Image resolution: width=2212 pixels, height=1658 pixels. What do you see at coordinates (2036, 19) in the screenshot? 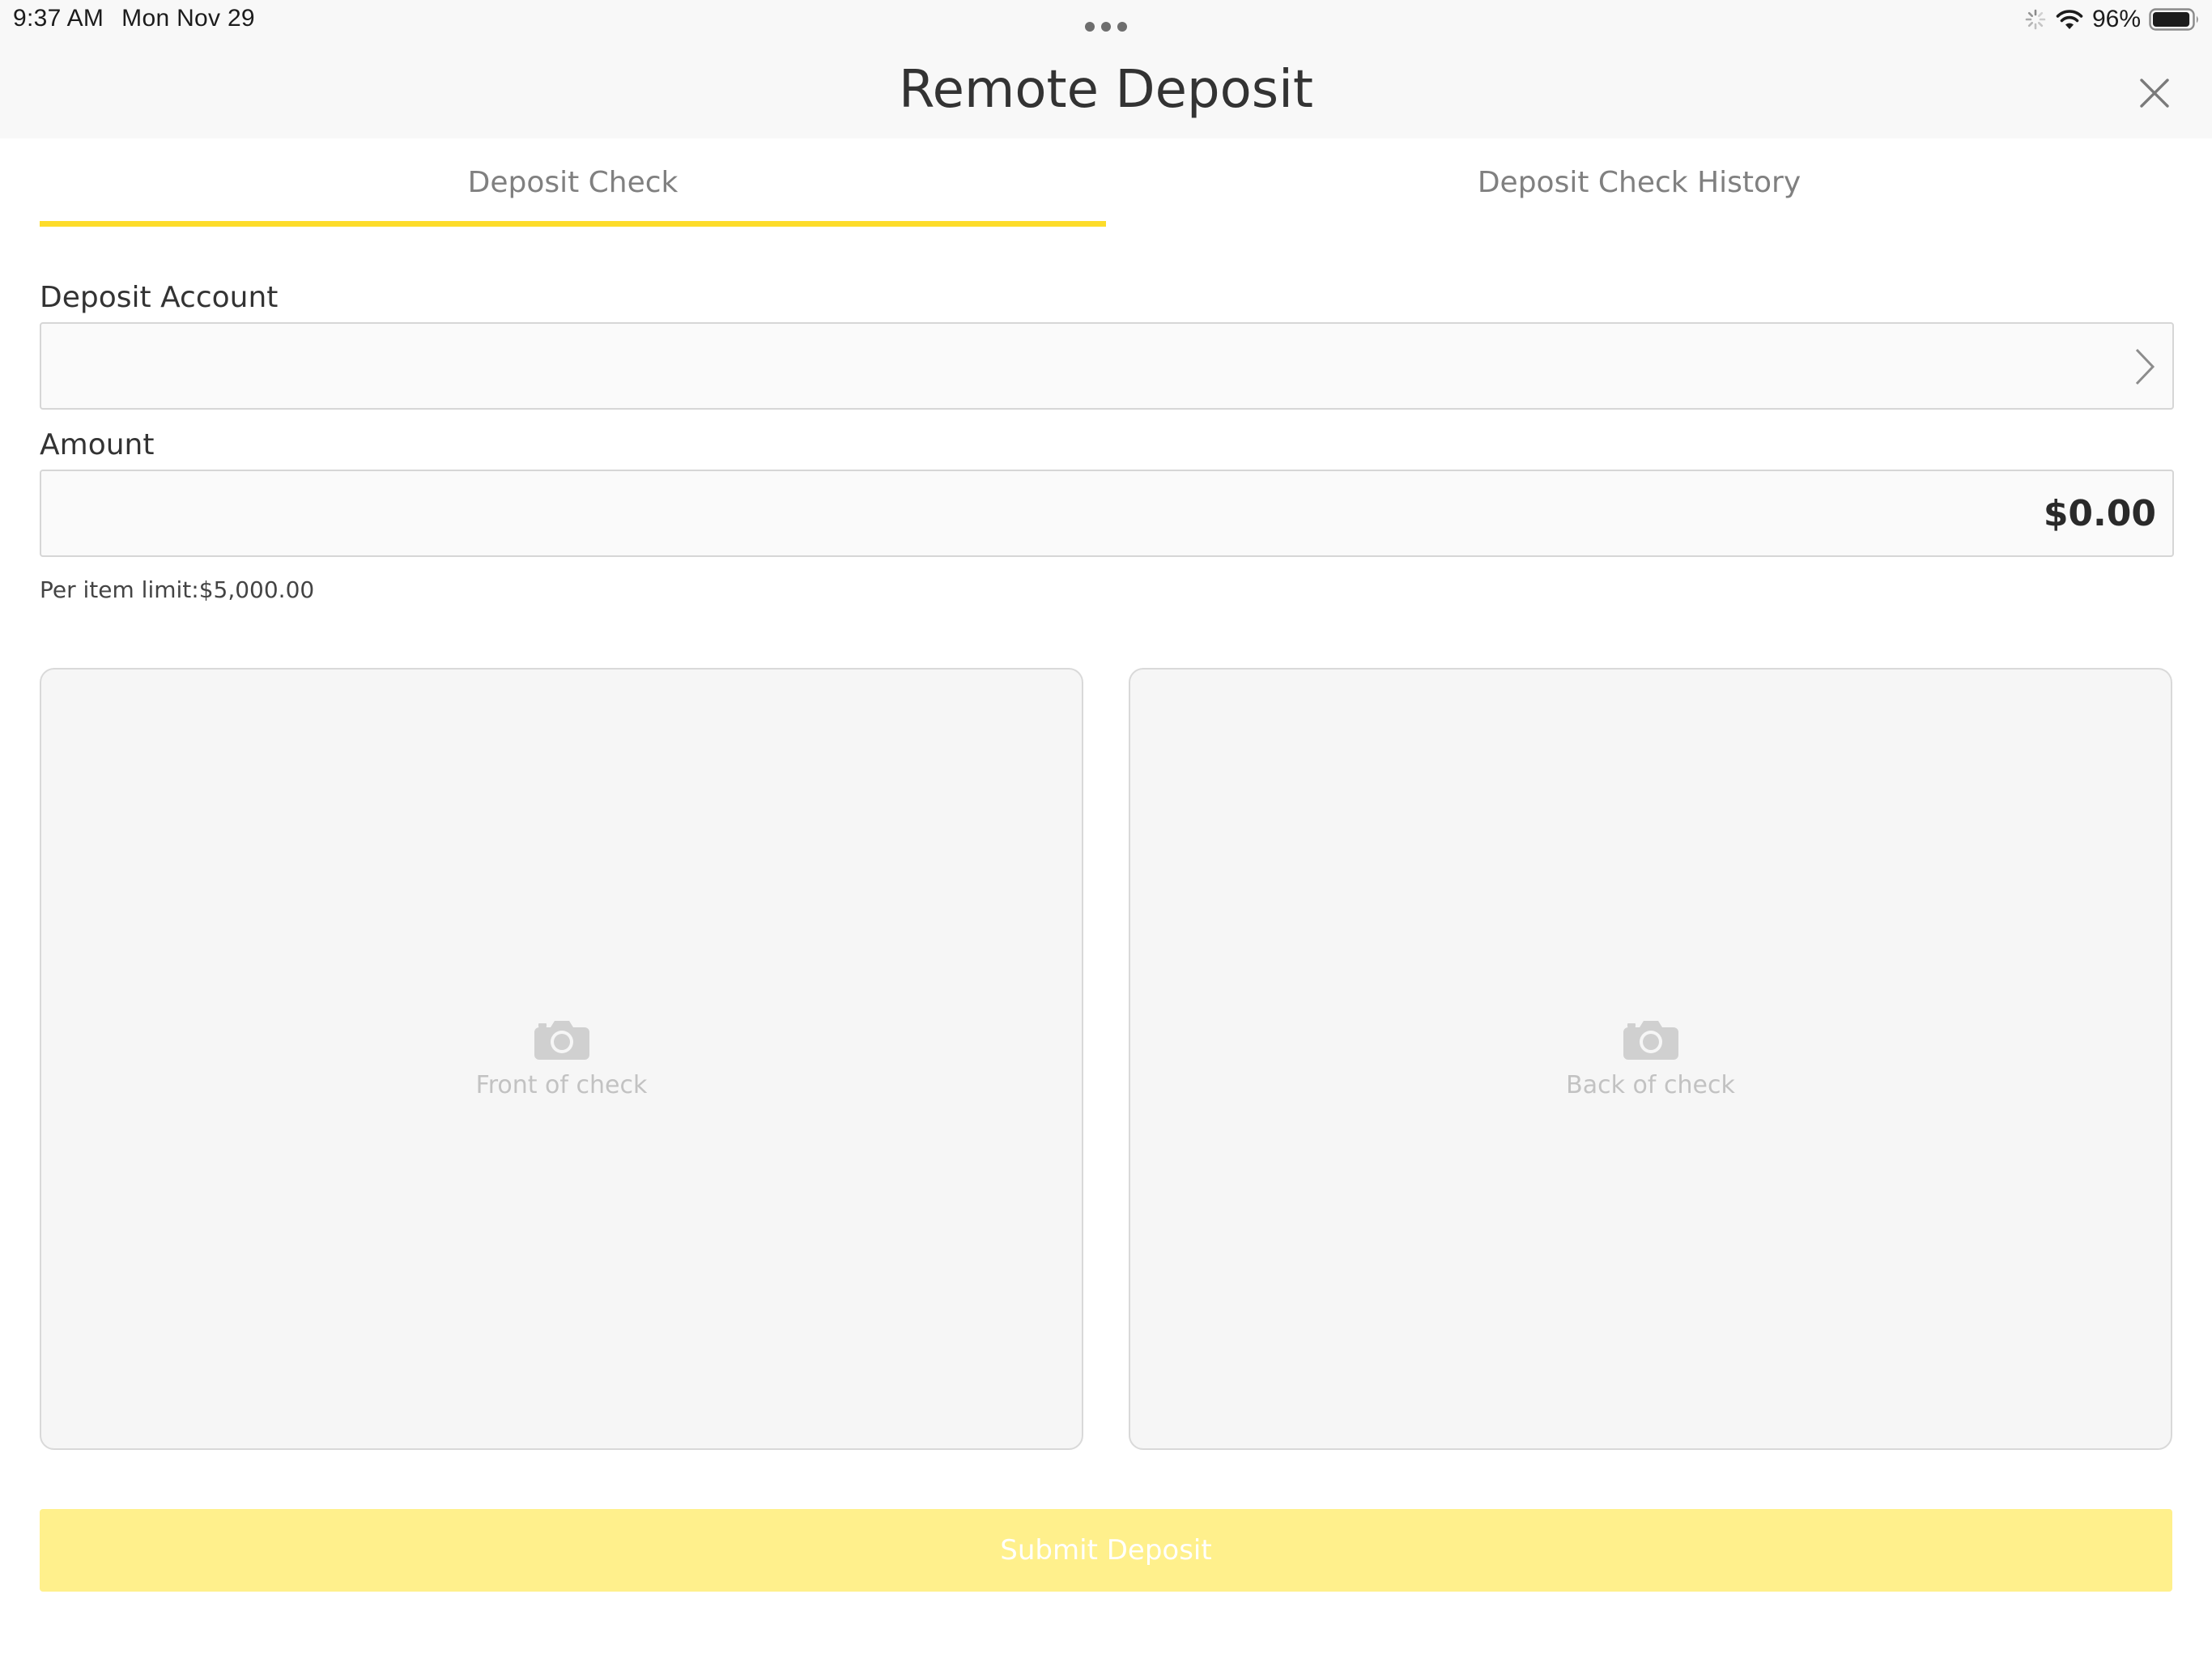
I see `loading-spinner-icon` at bounding box center [2036, 19].